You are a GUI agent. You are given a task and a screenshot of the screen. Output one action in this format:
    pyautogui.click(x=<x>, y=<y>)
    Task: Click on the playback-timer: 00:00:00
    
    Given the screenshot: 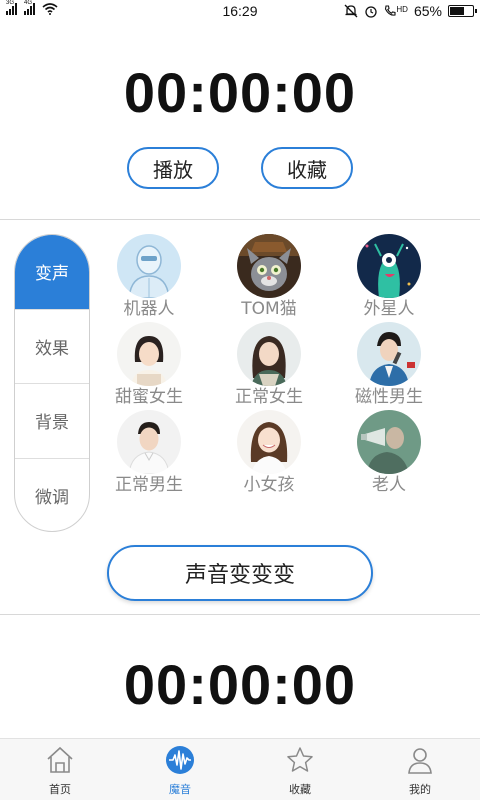 What is the action you would take?
    pyautogui.click(x=240, y=92)
    